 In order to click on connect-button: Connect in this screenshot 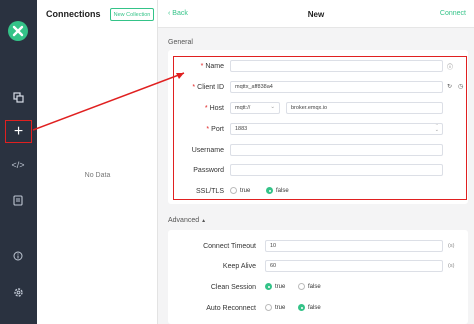, I will do `click(453, 13)`.